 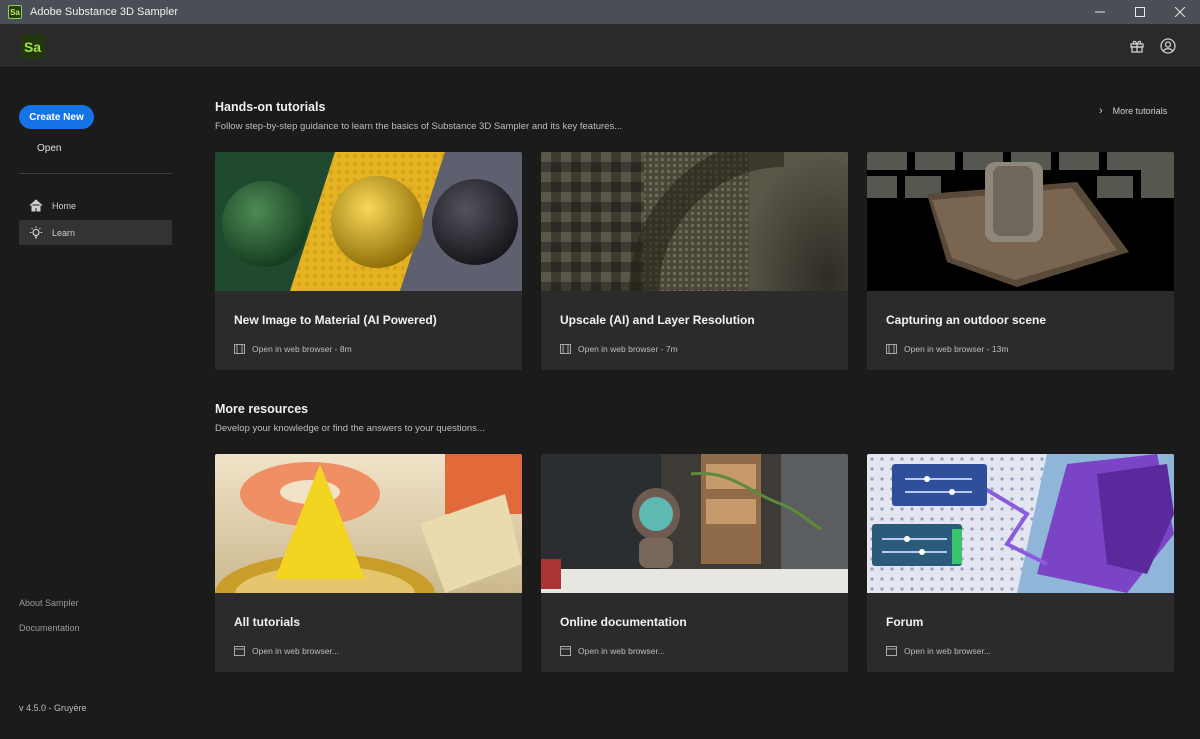 I want to click on card-title: Upscale (AI) and Layer Resolution, so click(x=657, y=320).